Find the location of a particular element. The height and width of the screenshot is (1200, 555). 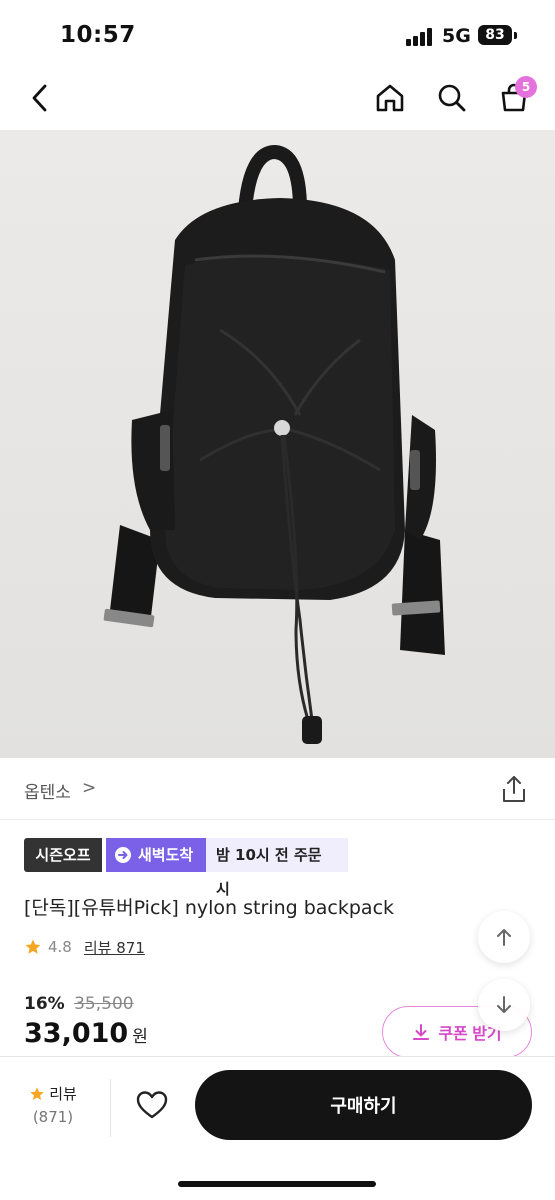

arrow-up-icon is located at coordinates (504, 937).